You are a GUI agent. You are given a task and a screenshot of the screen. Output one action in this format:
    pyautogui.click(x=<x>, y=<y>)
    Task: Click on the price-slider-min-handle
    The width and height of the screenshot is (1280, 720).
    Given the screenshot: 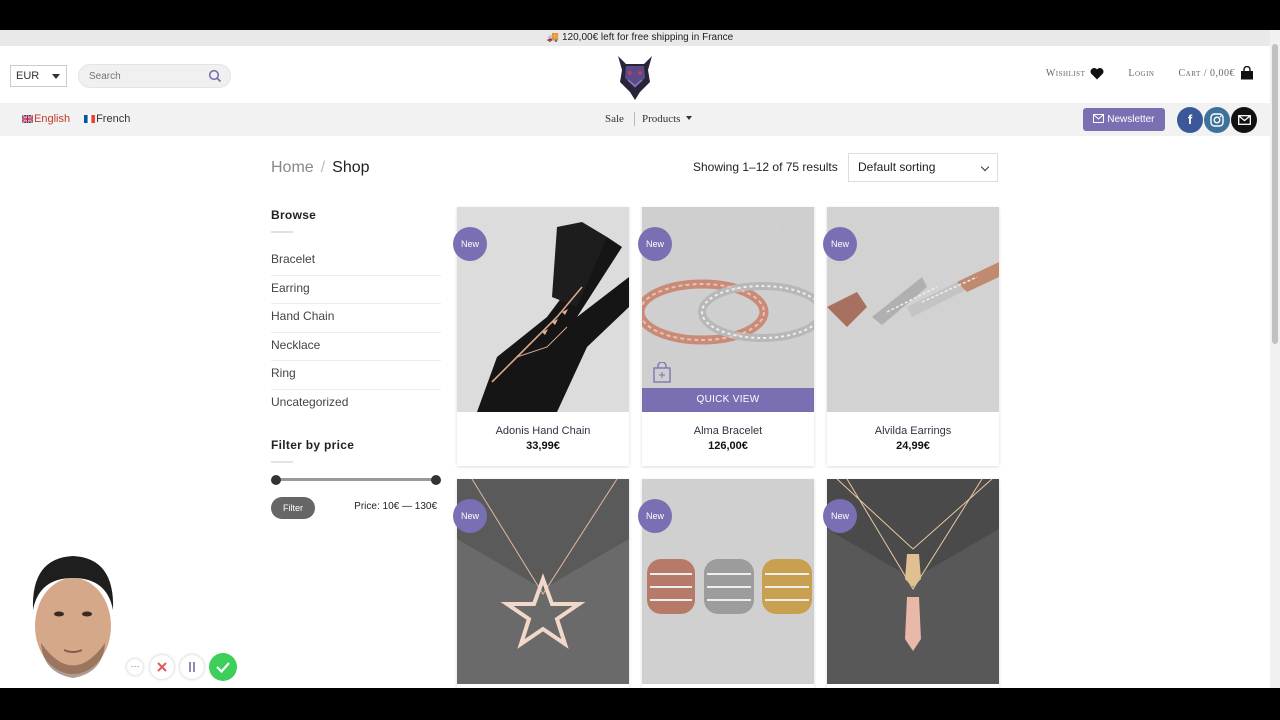 What is the action you would take?
    pyautogui.click(x=276, y=480)
    